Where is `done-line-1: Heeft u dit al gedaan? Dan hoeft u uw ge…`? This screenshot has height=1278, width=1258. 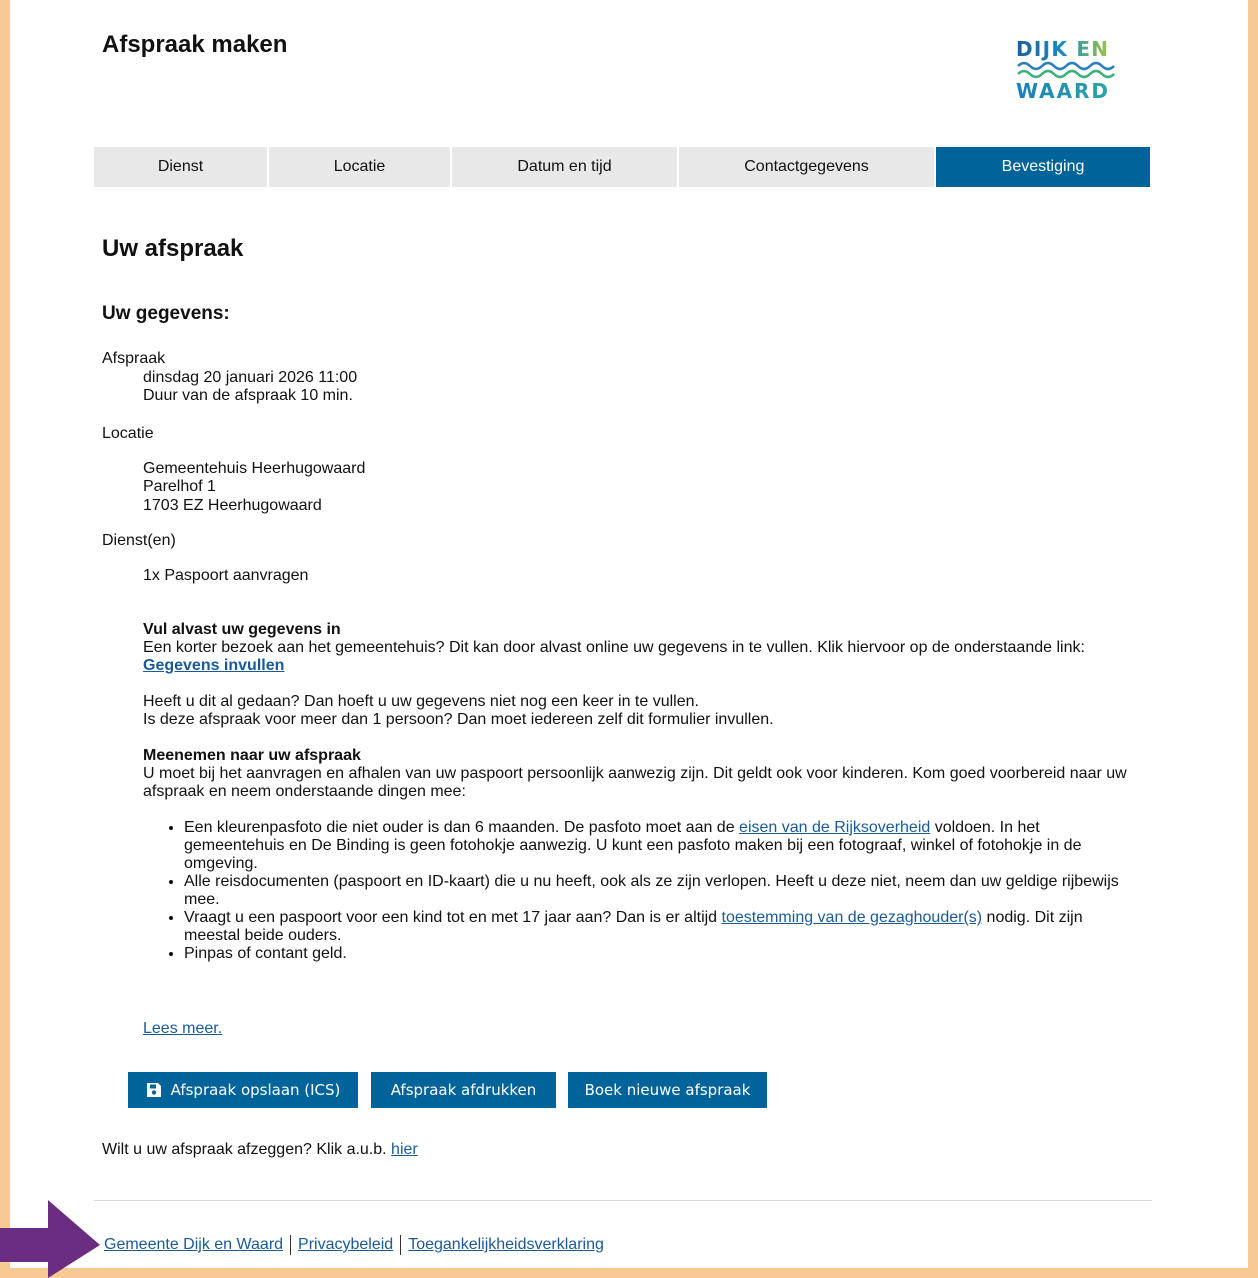
done-line-1: Heeft u dit al gedaan? Dan hoeft u uw ge… is located at coordinates (421, 701).